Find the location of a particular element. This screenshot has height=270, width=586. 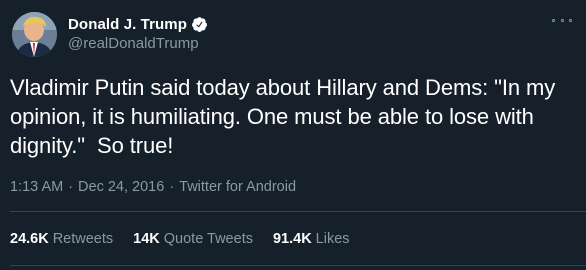

likes-count: 91.4K is located at coordinates (292, 239).